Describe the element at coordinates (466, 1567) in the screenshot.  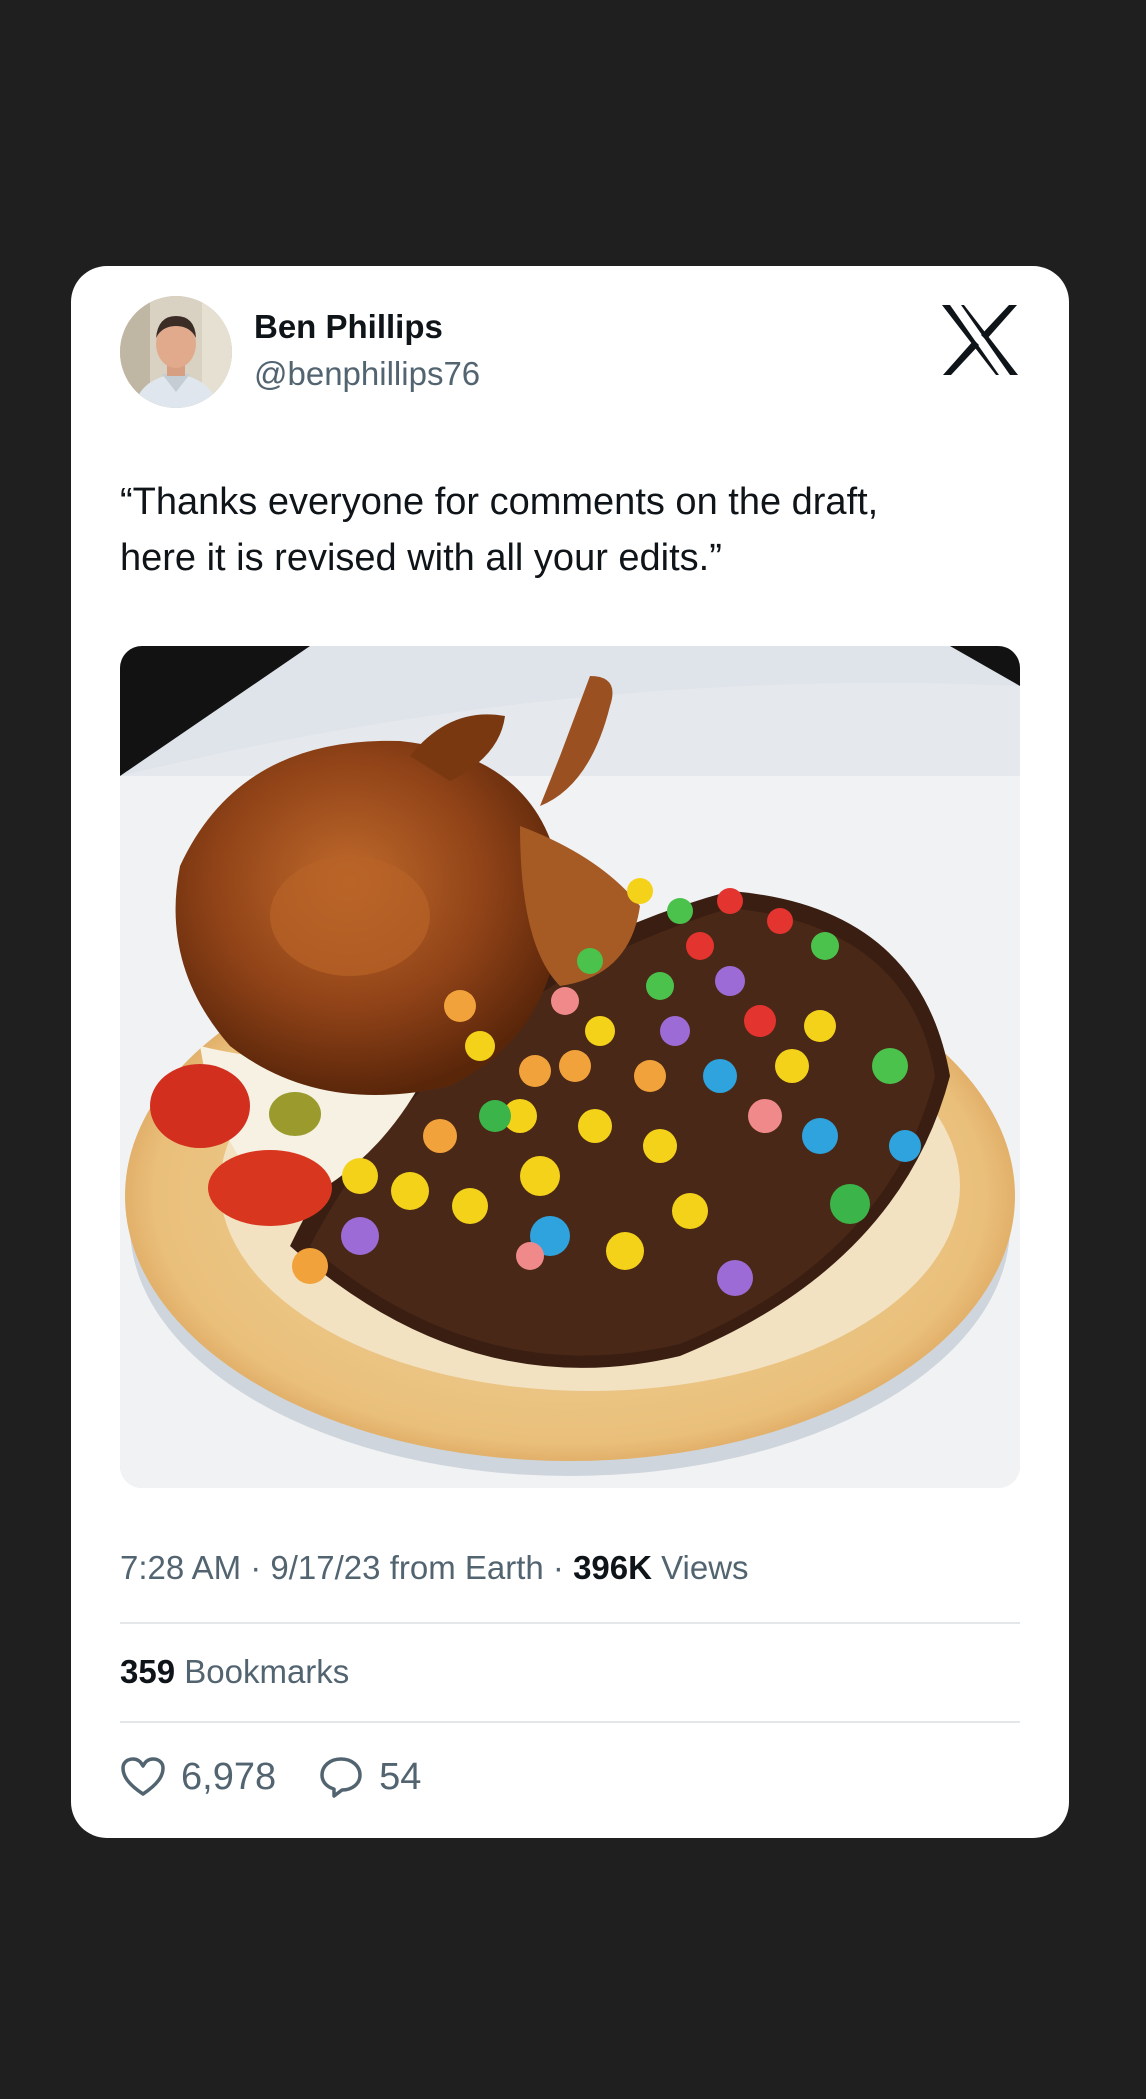
I see `tweet-source: from Earth` at that location.